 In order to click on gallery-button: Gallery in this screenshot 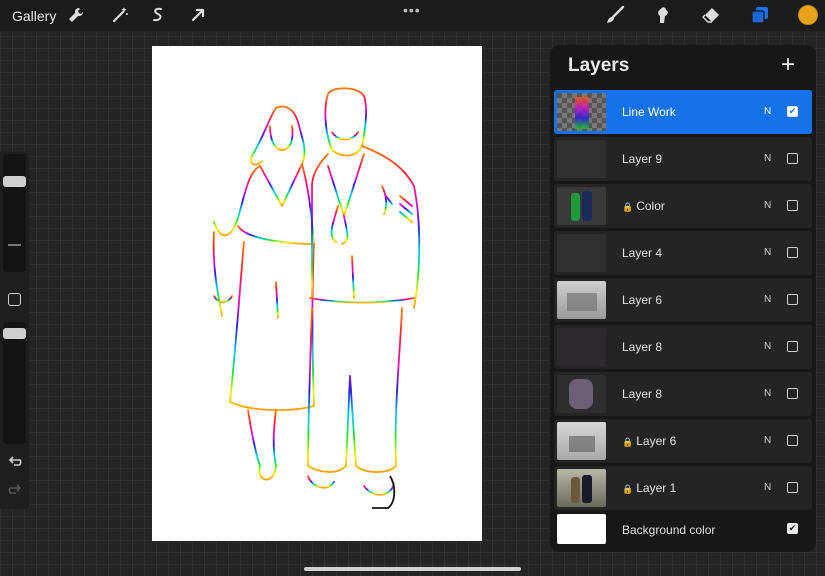, I will do `click(34, 16)`.